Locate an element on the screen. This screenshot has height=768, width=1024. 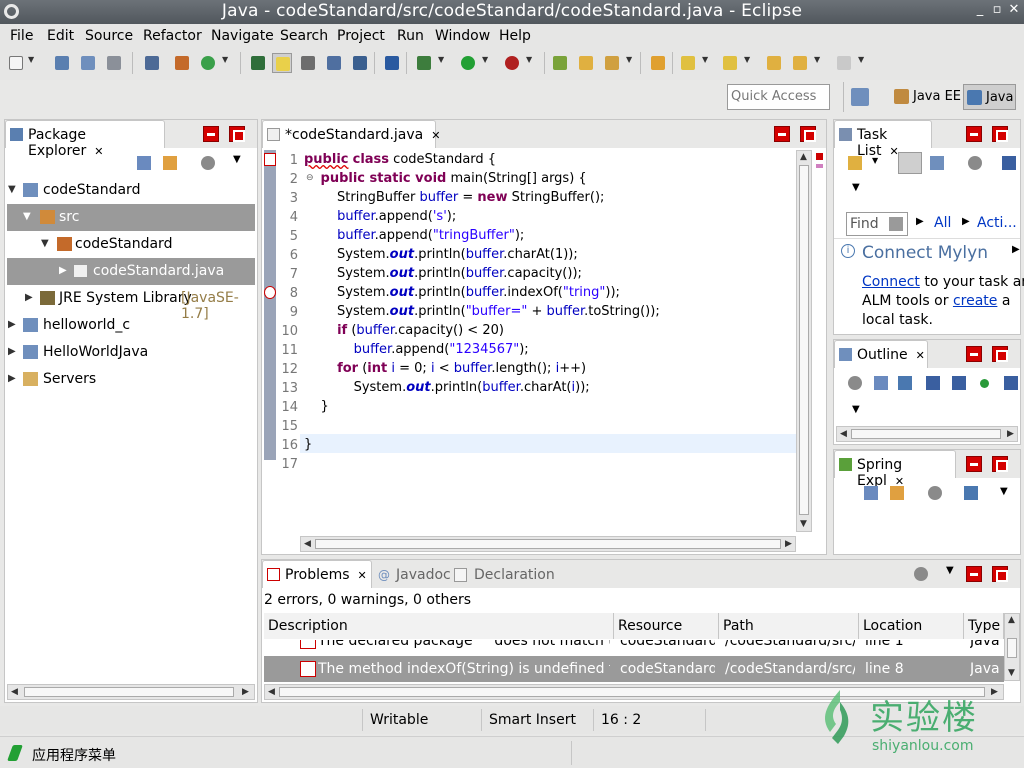
overview-annotation-marker is located at coordinates (819, 166).